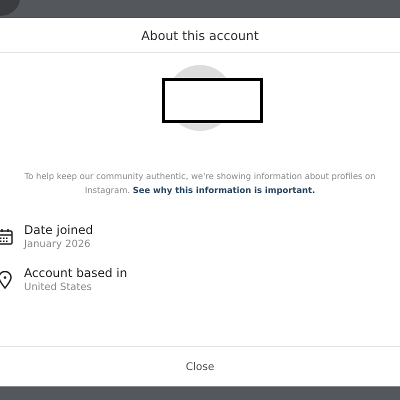  I want to click on location-pin-icon, so click(7, 279).